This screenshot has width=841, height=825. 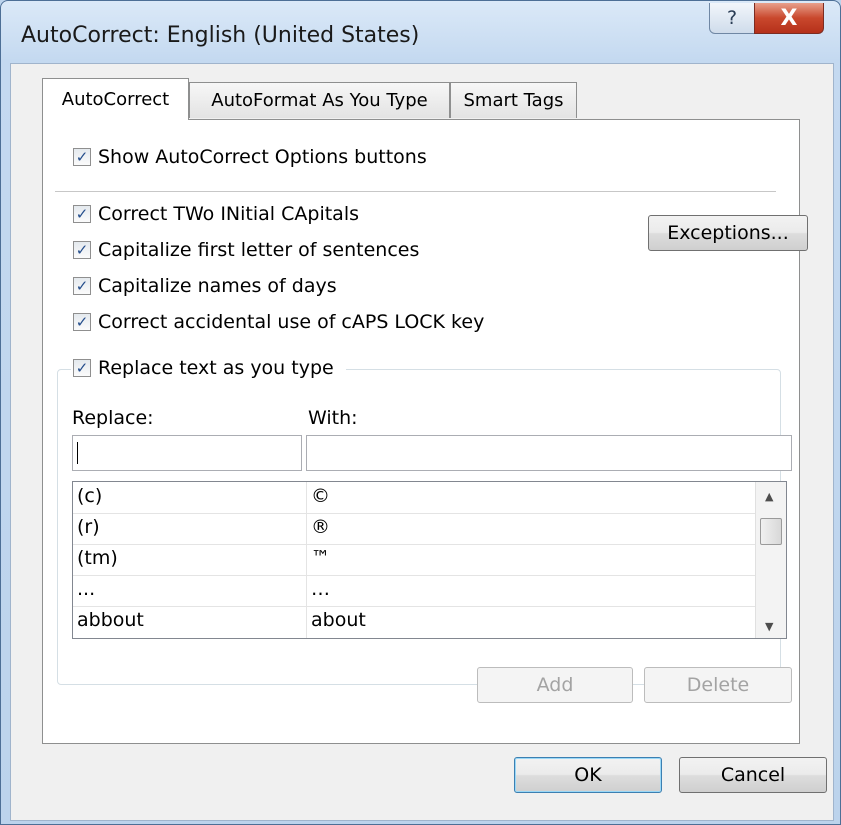 What do you see at coordinates (320, 527) in the screenshot?
I see `entry-with: ®` at bounding box center [320, 527].